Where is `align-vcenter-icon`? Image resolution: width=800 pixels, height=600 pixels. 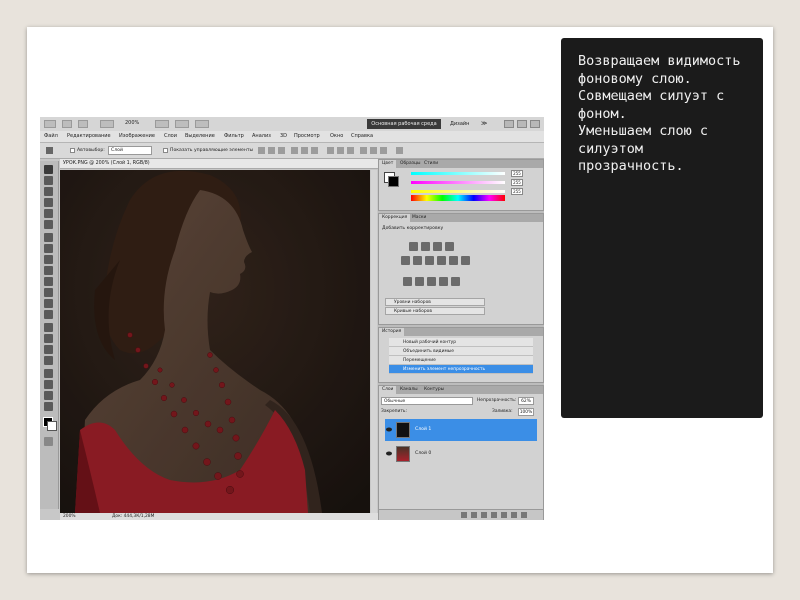
align-vcenter-icon is located at coordinates (271, 150).